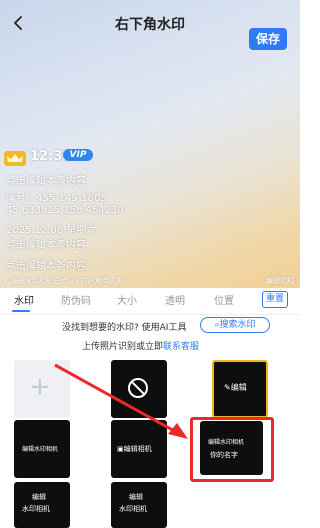 The image size is (320, 528). What do you see at coordinates (21, 311) in the screenshot?
I see `active-tab-indicator` at bounding box center [21, 311].